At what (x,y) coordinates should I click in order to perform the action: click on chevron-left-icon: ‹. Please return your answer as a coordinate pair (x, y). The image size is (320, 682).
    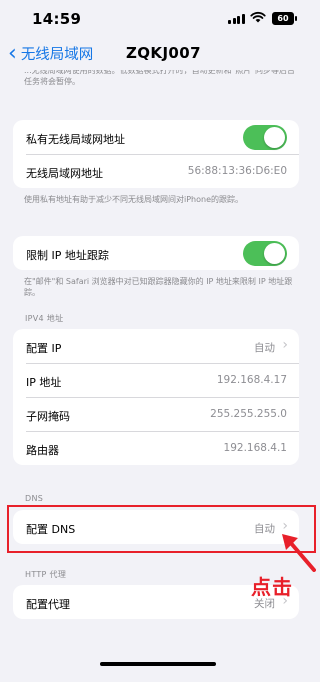
    Looking at the image, I should click on (12, 53).